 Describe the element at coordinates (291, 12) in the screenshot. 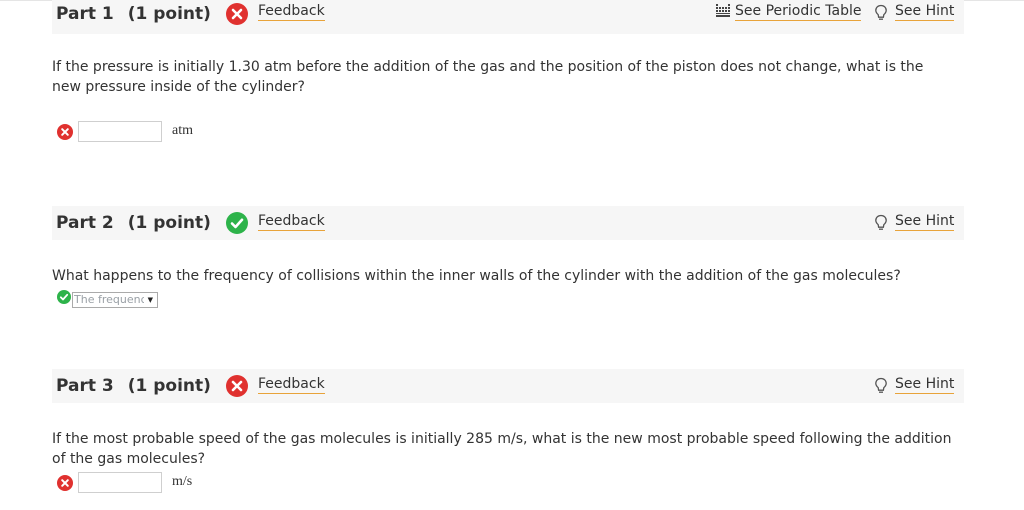

I see `part-1-feedback-link: Feedback` at that location.